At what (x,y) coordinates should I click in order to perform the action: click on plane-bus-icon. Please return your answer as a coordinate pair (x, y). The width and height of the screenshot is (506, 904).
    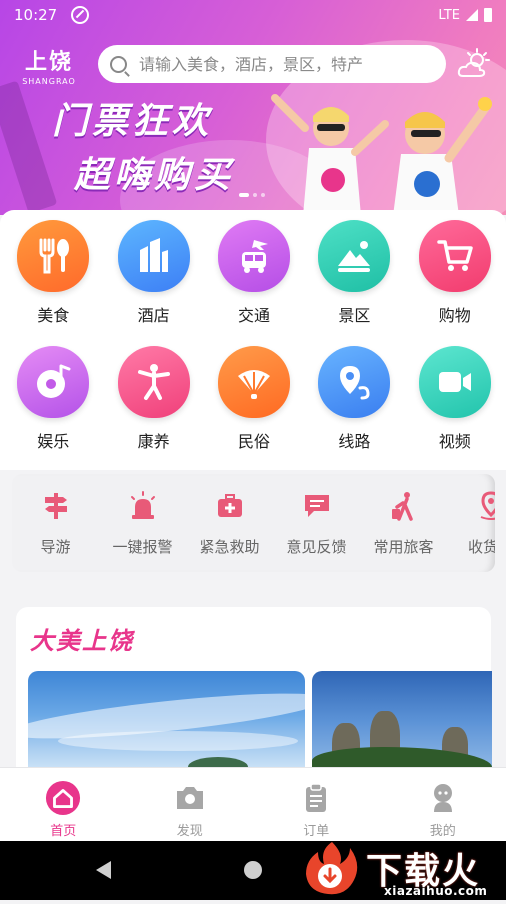
    Looking at the image, I should click on (254, 256).